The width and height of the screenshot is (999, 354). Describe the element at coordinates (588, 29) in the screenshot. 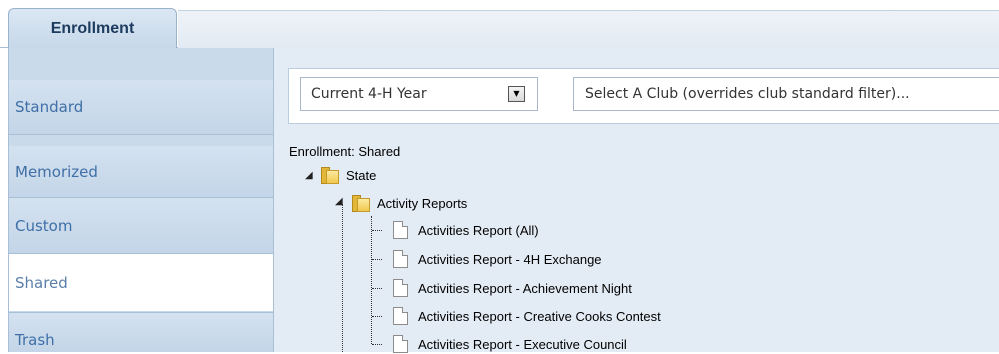

I see `tab-strip-background` at that location.